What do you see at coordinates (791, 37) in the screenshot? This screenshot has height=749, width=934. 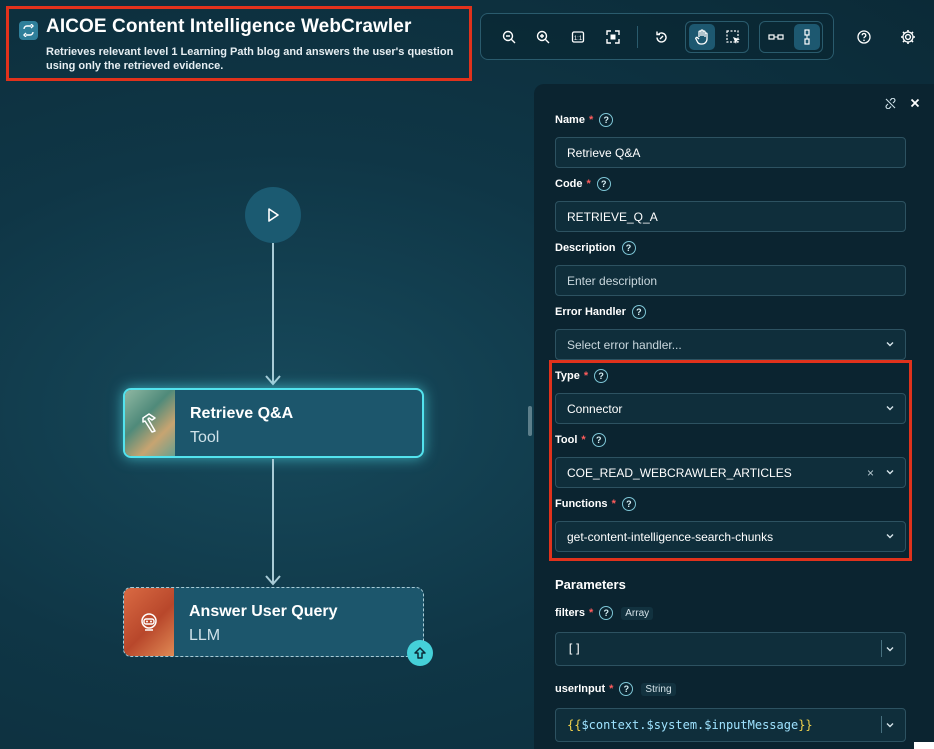 I see `layout-mode-group` at bounding box center [791, 37].